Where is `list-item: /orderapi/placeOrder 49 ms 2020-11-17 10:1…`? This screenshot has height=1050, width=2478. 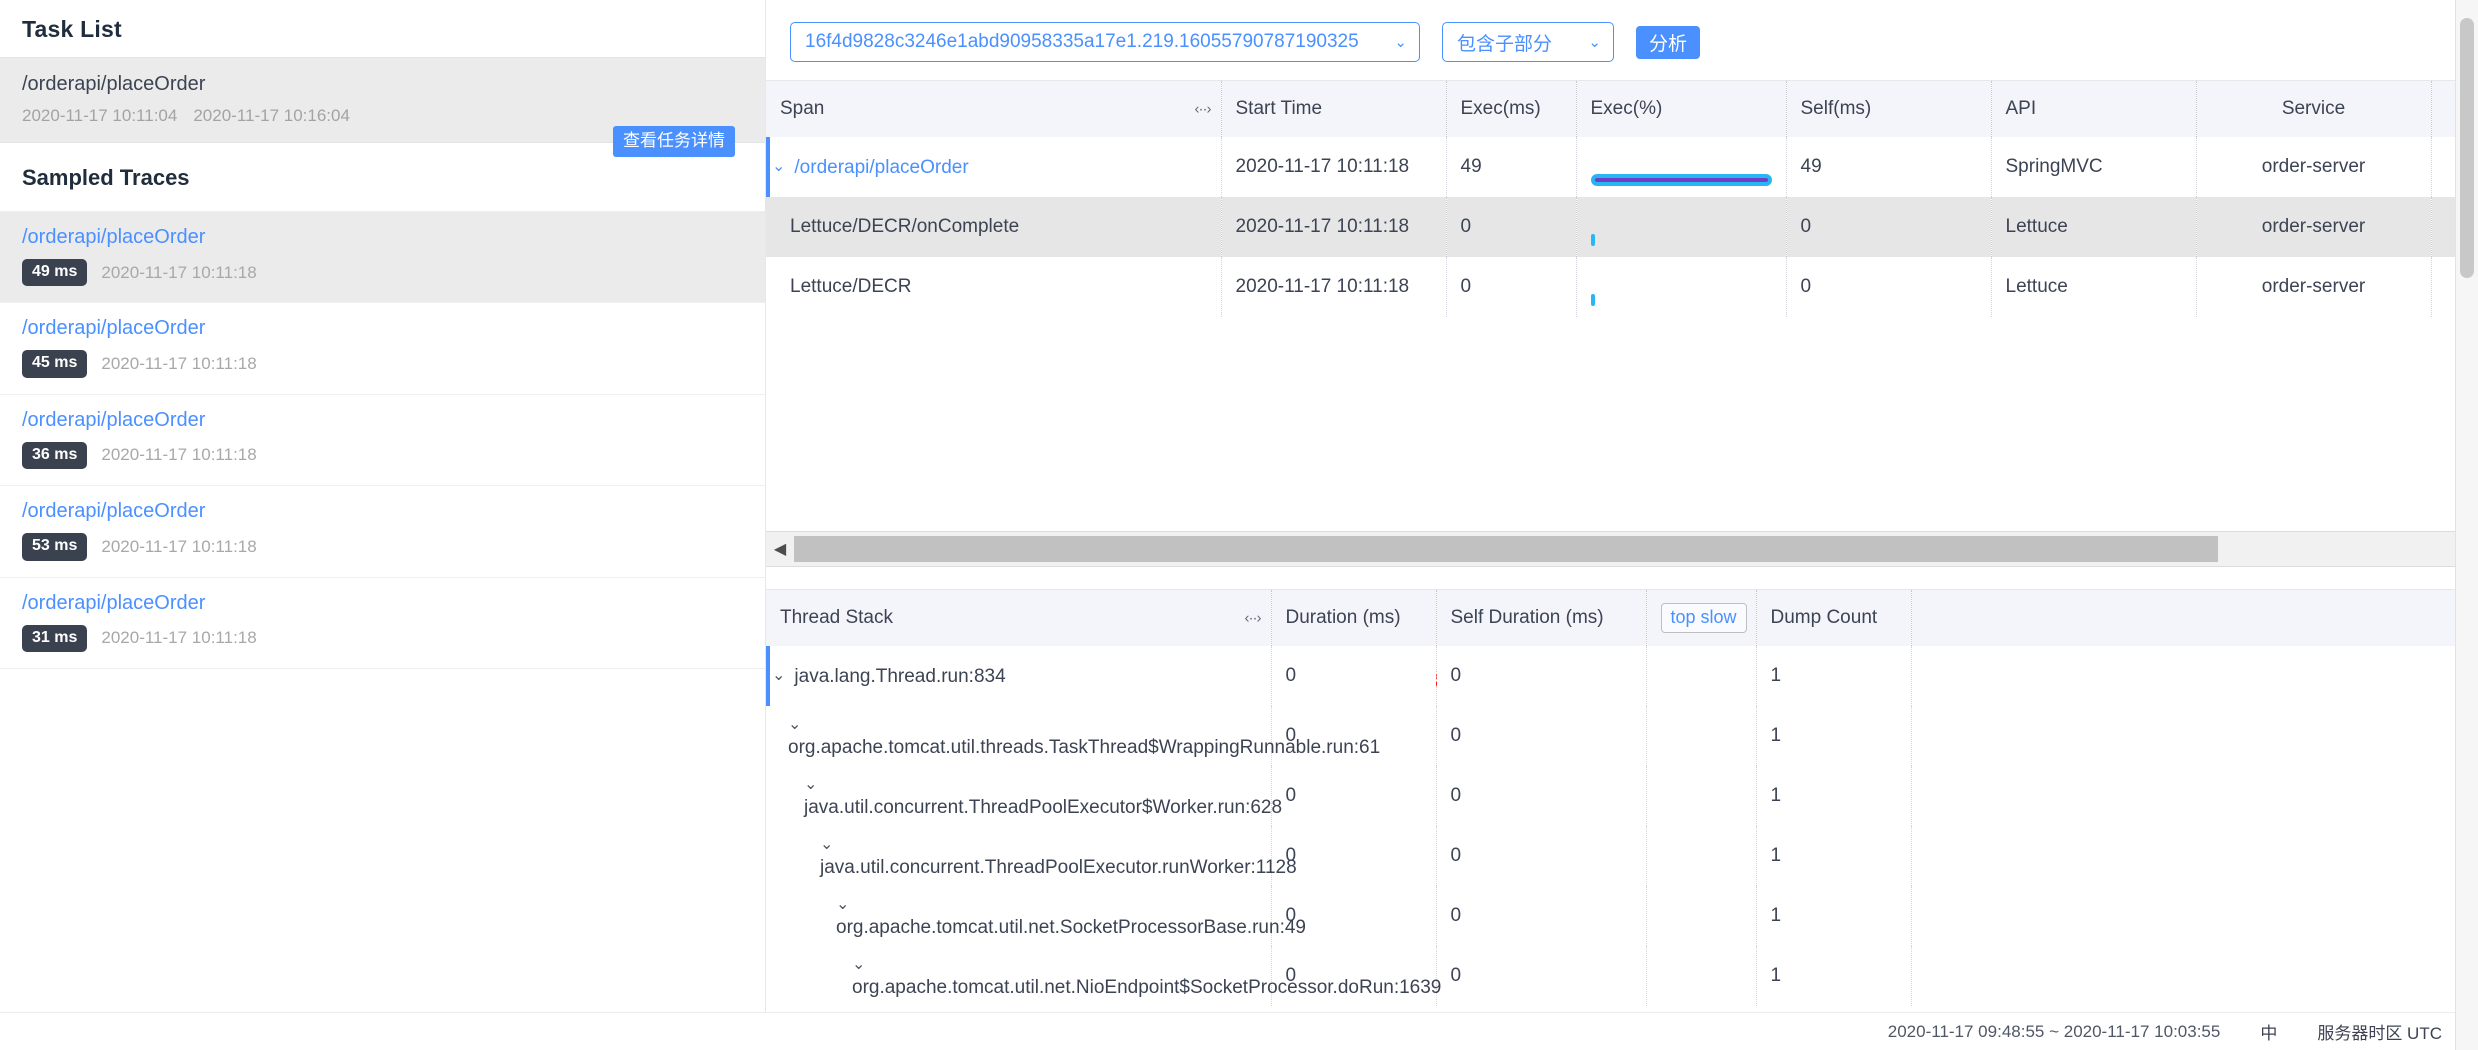
list-item: /orderapi/placeOrder 49 ms 2020-11-17 10:1… is located at coordinates (382, 258).